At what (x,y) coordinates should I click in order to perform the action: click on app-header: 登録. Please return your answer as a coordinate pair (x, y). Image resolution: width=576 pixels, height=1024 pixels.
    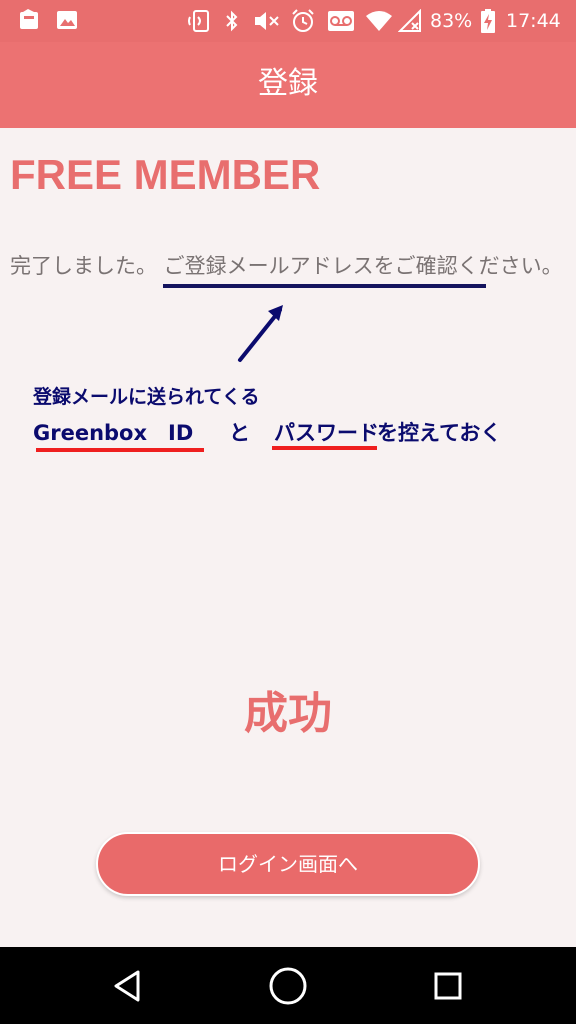
    Looking at the image, I should click on (288, 85).